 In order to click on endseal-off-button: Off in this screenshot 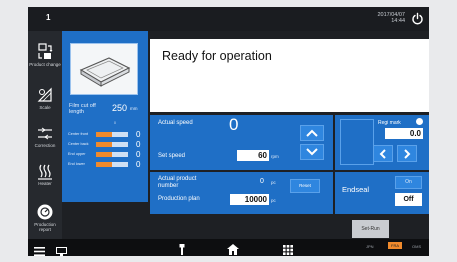, I will do `click(408, 199)`.